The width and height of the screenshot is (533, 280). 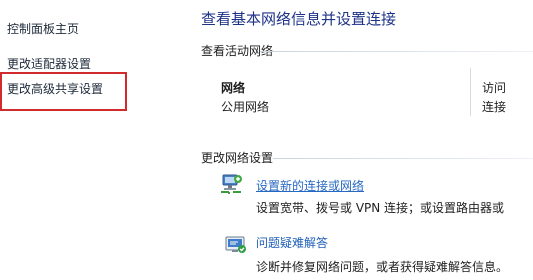 What do you see at coordinates (382, 267) in the screenshot?
I see `troubleshoot-description: 诊断并修复网络问题，或者获得疑难解答信息。` at bounding box center [382, 267].